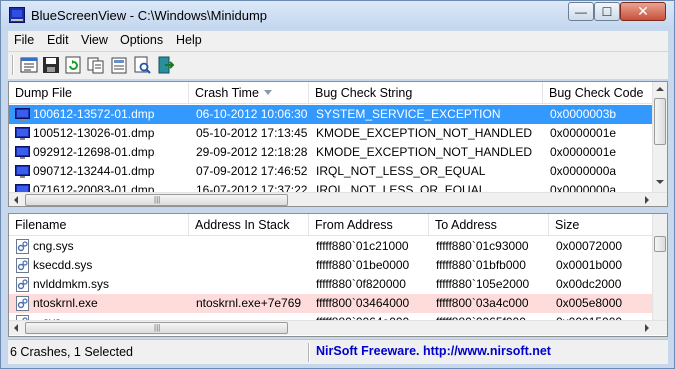  I want to click on from-address-cell: fffff880`0f820000, so click(361, 284).